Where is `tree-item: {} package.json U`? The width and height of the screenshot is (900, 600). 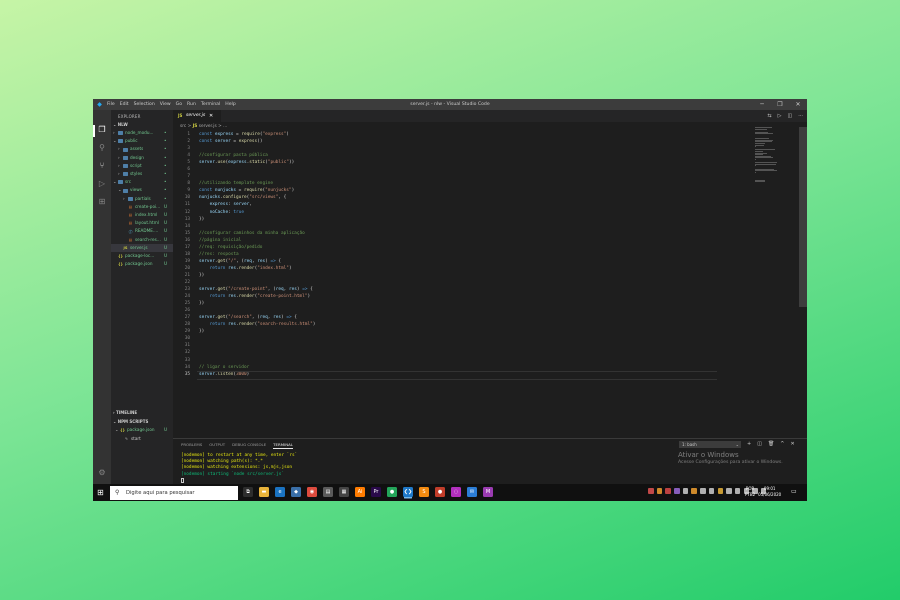
tree-item: {} package.json U is located at coordinates (142, 264).